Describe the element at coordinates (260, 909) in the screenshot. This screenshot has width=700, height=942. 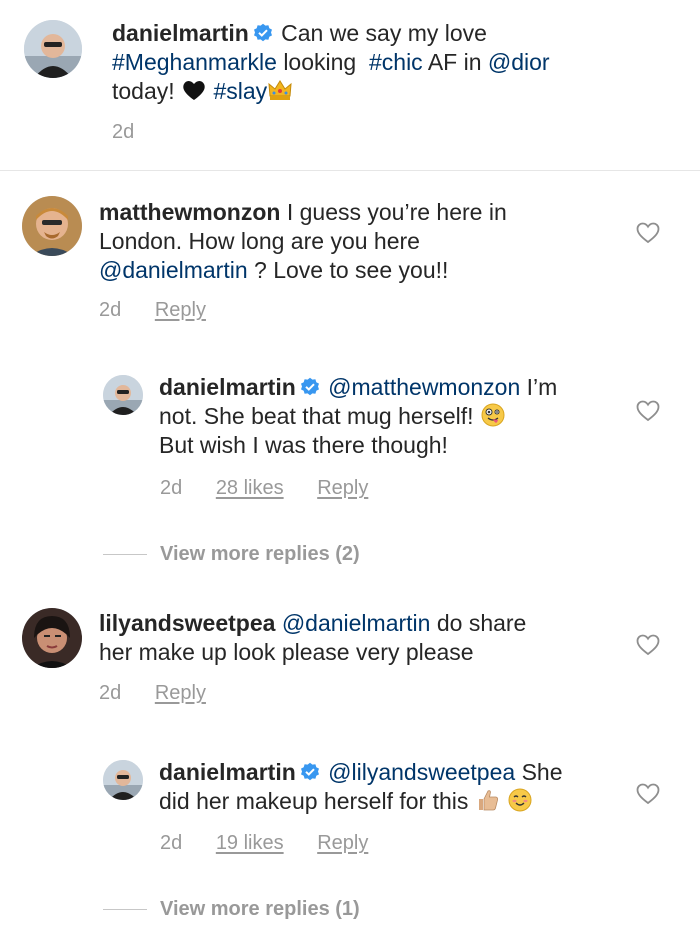
I see `view-more-replies-button: View more replies (1)` at that location.